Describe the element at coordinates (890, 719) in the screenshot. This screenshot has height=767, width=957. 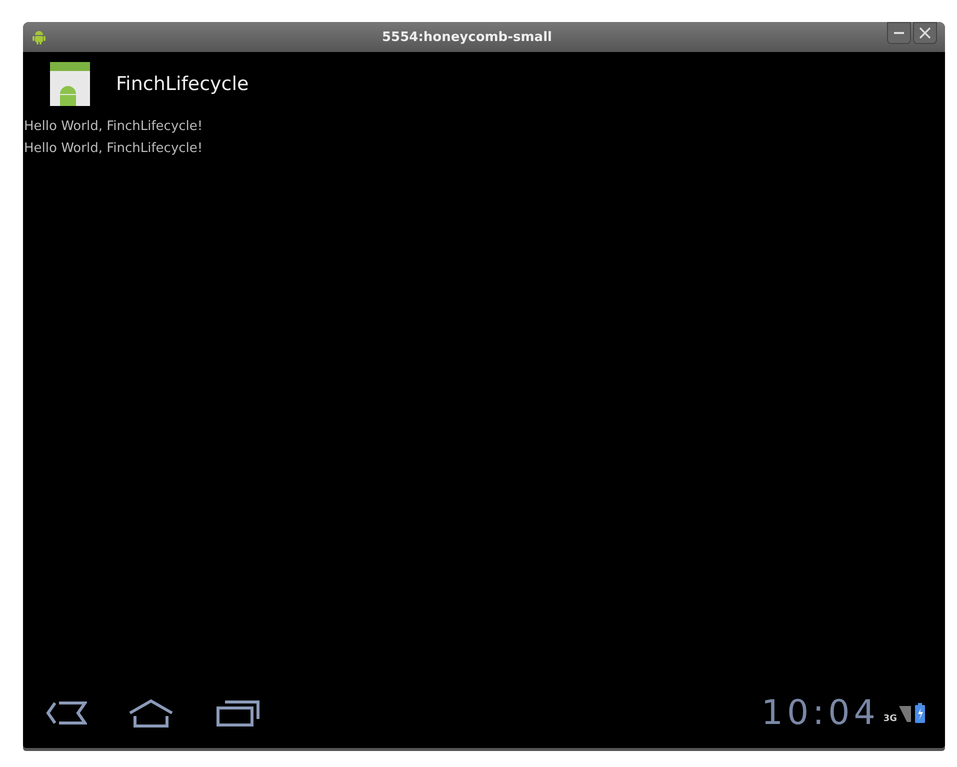
I see `network-label: 3G` at that location.